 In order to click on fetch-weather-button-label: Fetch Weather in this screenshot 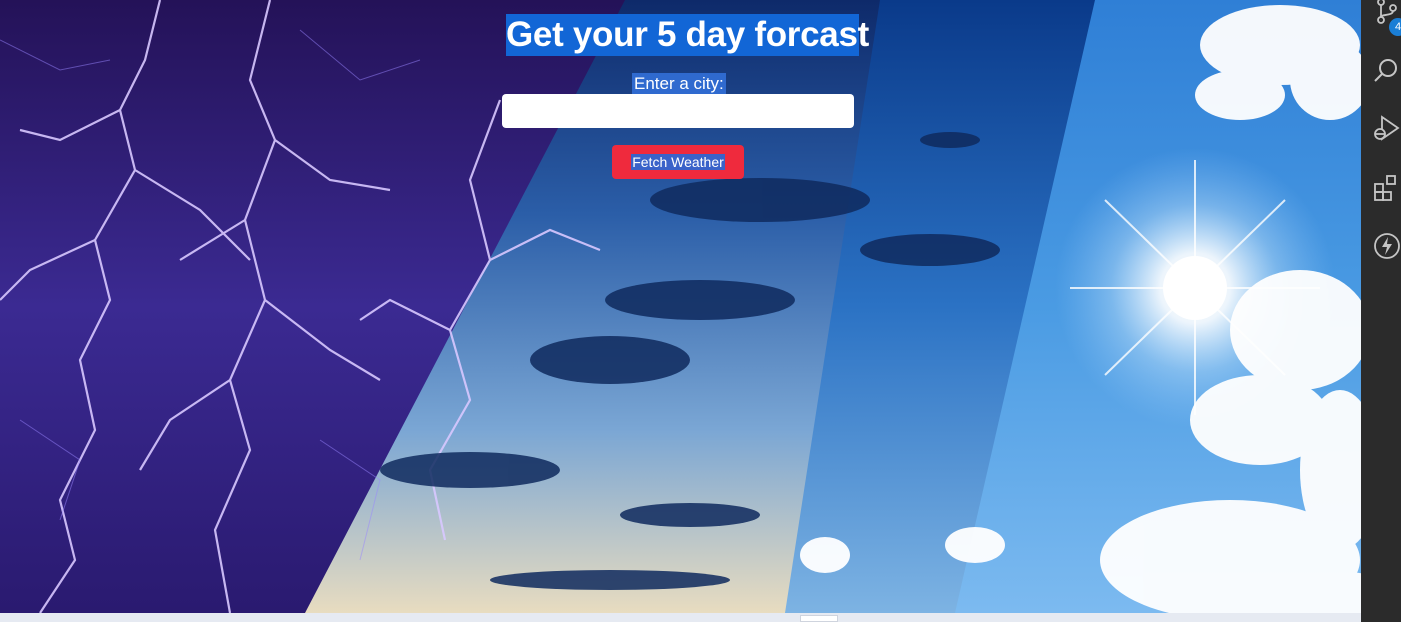, I will do `click(678, 162)`.